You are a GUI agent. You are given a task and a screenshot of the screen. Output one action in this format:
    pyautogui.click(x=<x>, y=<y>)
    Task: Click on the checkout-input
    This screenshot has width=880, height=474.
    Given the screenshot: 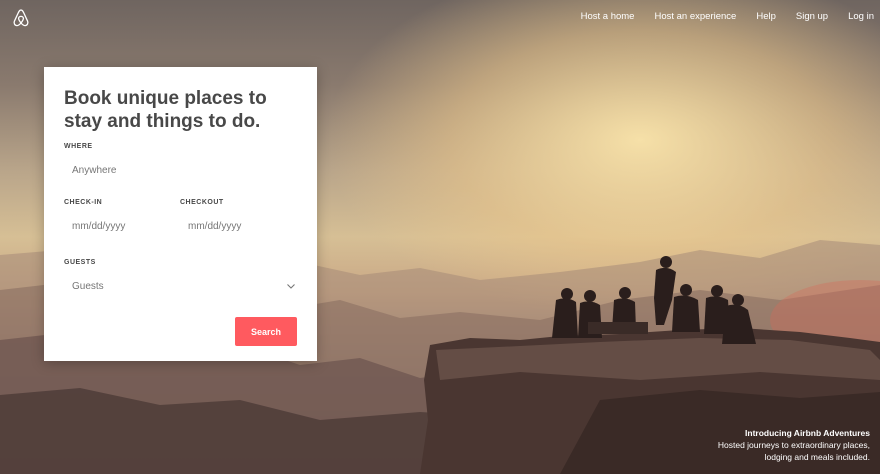 What is the action you would take?
    pyautogui.click(x=238, y=226)
    